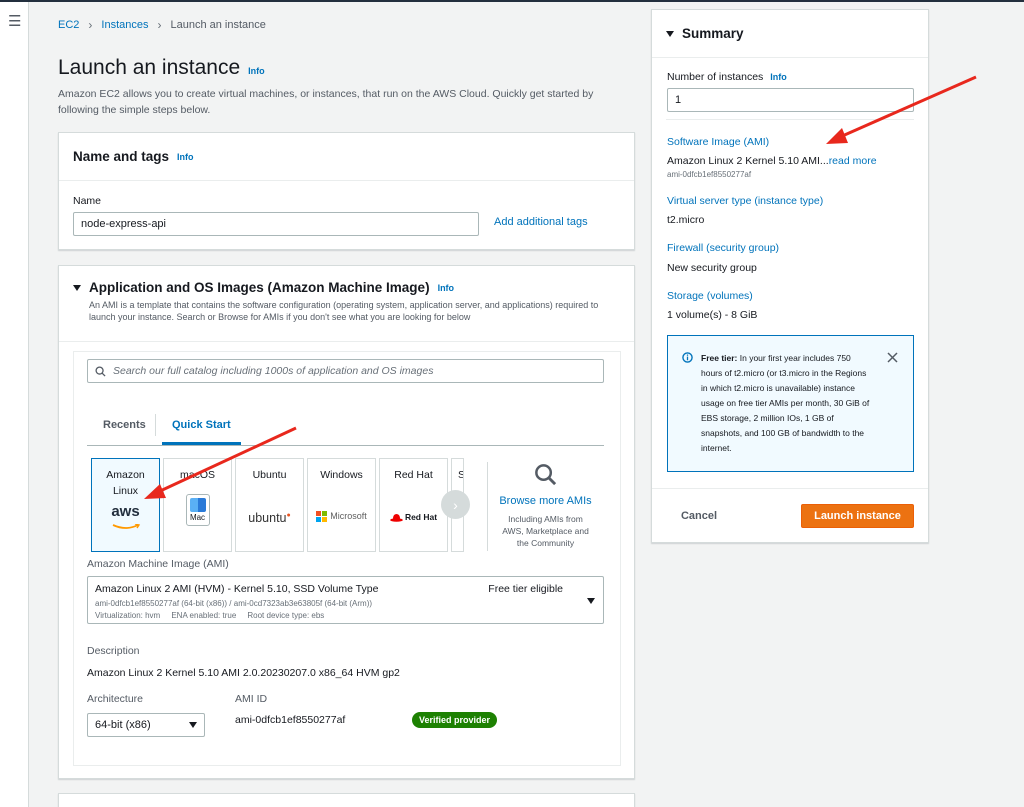  What do you see at coordinates (269, 505) in the screenshot?
I see `ami-tile-ubuntu: Ubuntu ubuntu●` at bounding box center [269, 505].